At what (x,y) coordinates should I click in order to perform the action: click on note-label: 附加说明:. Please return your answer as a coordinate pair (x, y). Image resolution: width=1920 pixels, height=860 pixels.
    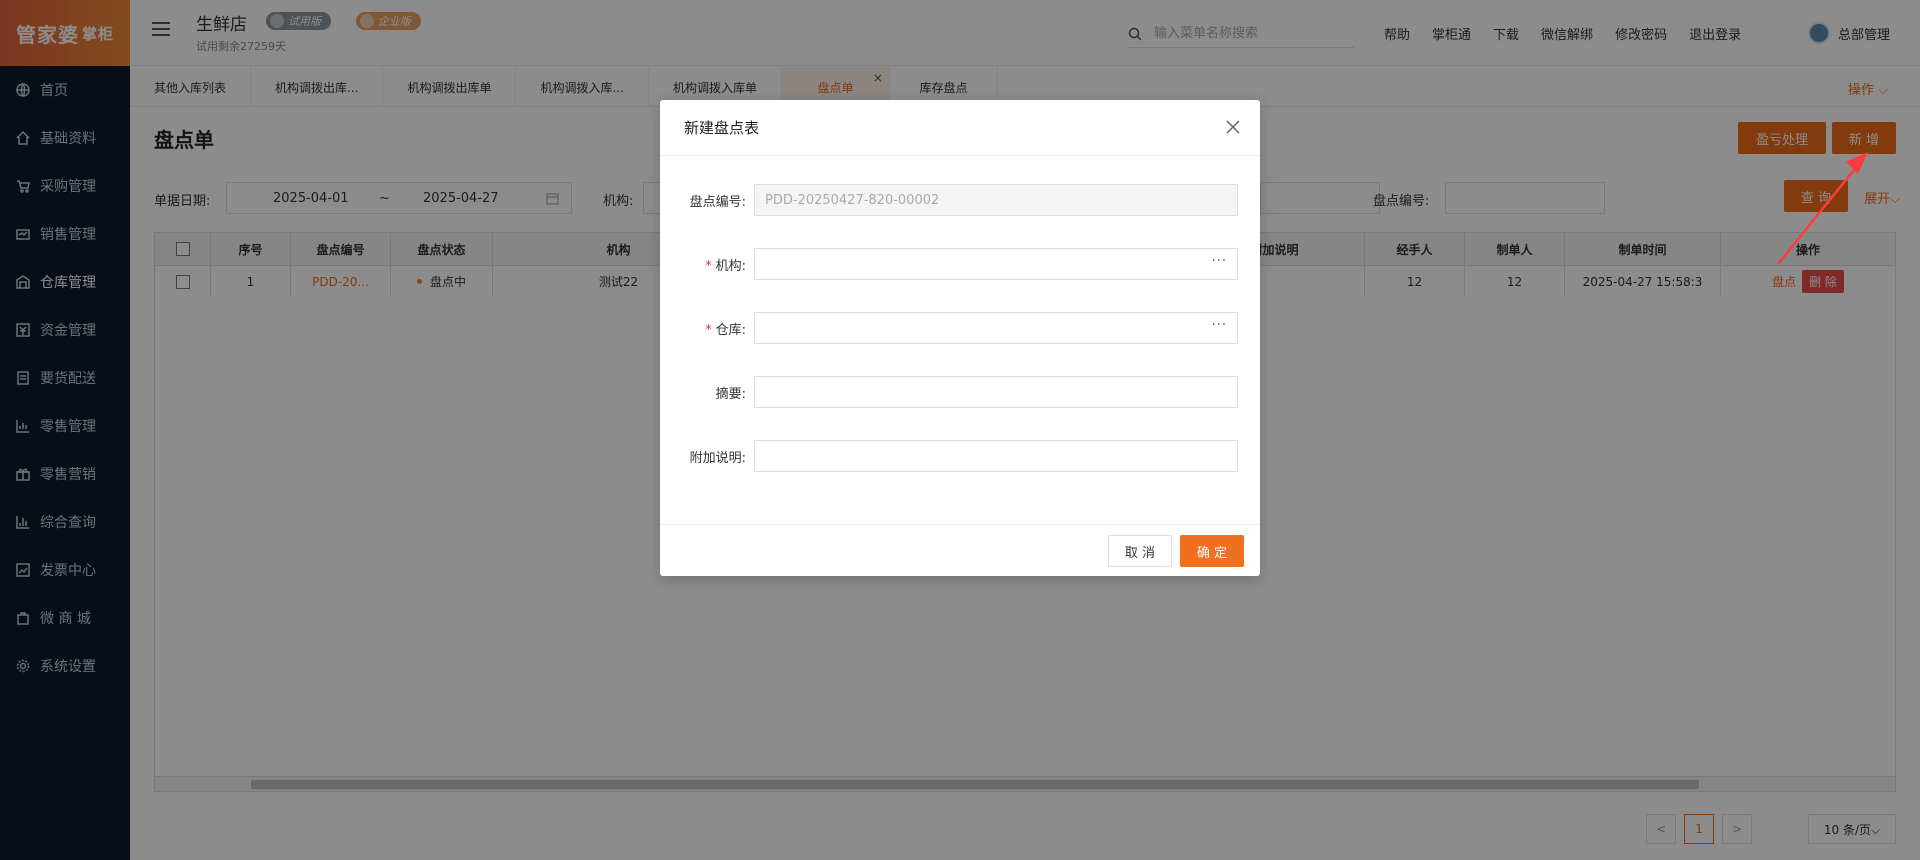
    Looking at the image, I should click on (717, 458).